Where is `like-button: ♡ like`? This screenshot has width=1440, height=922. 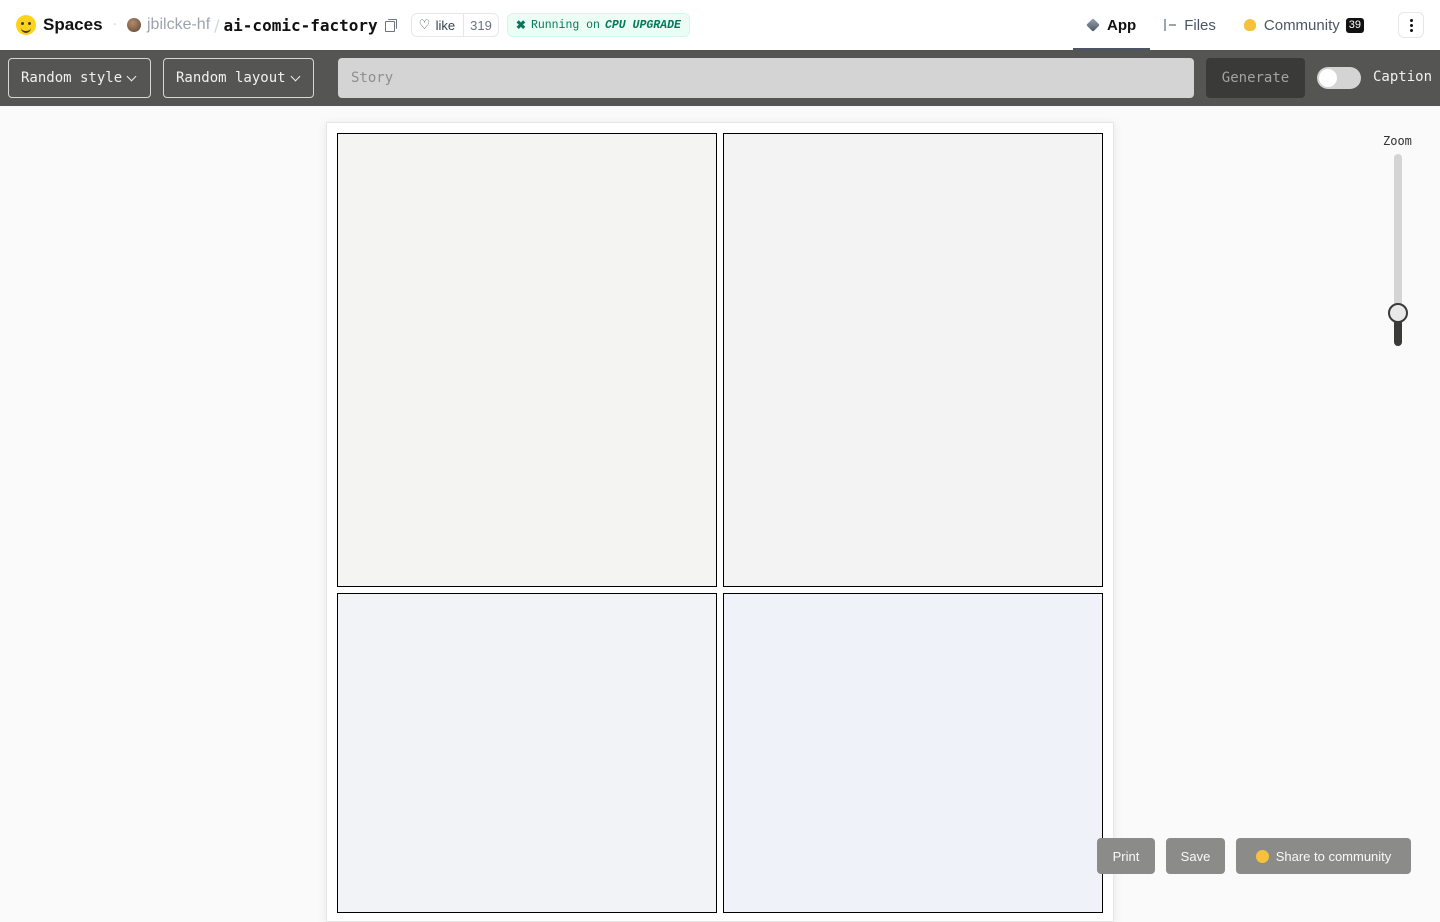 like-button: ♡ like is located at coordinates (438, 25).